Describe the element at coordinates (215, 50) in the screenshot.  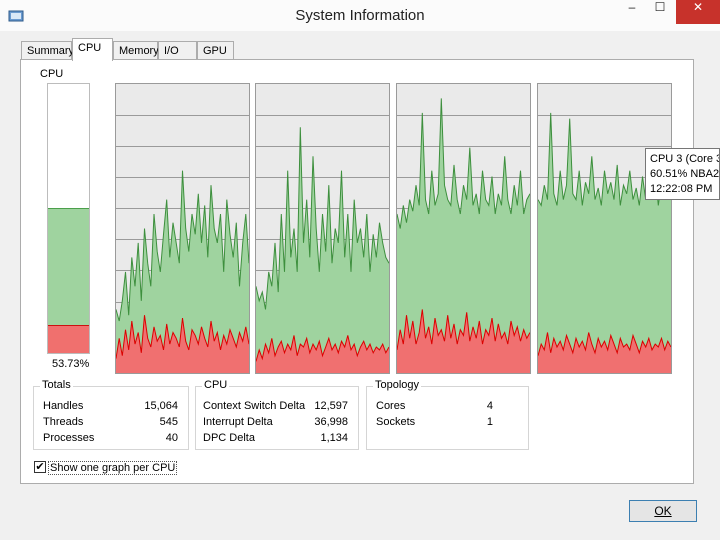
I see `tab-gpu: GPU` at that location.